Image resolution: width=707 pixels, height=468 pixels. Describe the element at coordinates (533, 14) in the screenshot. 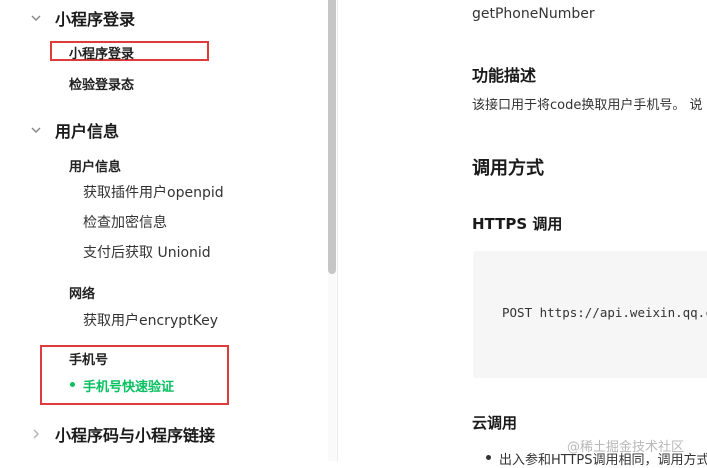

I see `api-name: getPhoneNumber` at that location.